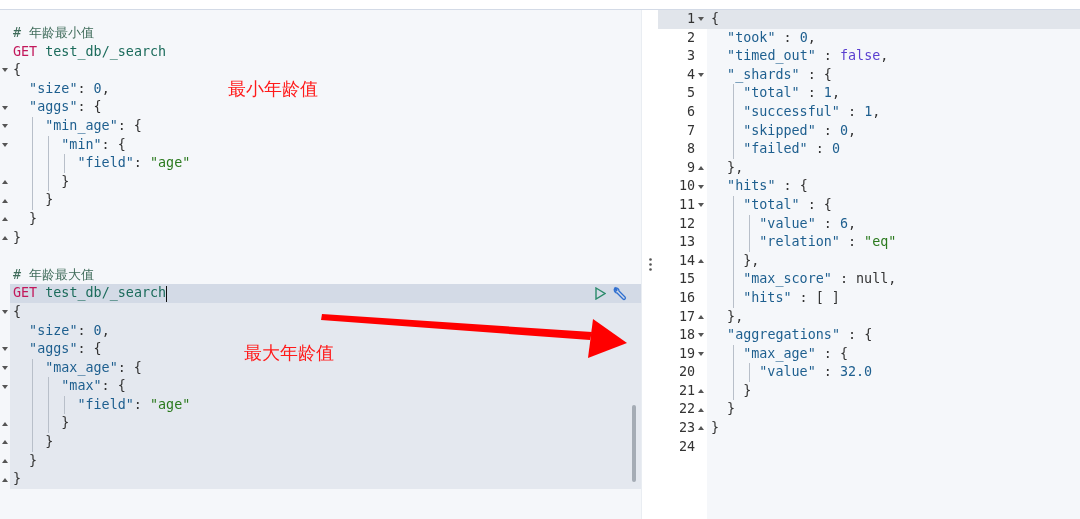  Describe the element at coordinates (686, 204) in the screenshot. I see `line-number: 11` at that location.